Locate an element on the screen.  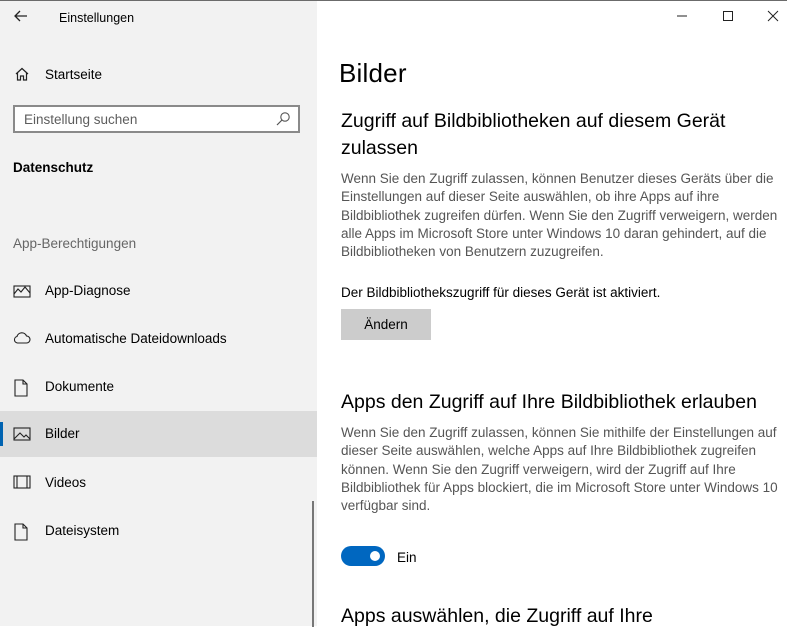
cloud-icon is located at coordinates (22, 340).